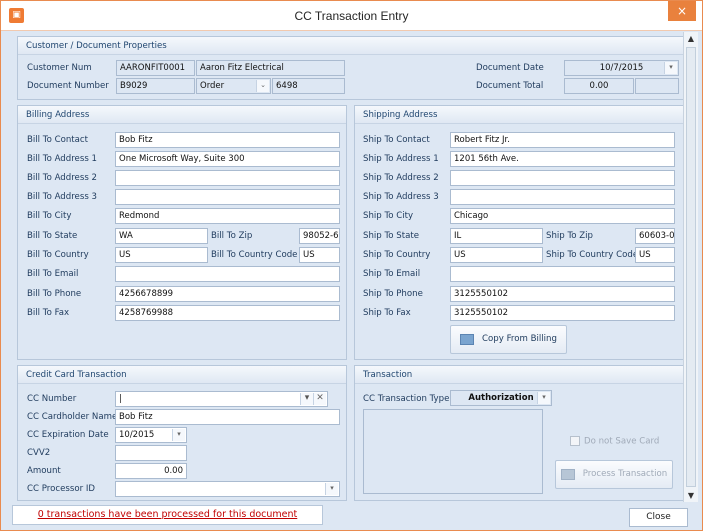 This screenshot has width=703, height=531. What do you see at coordinates (161, 236) in the screenshot?
I see `bill-state-input: WA` at bounding box center [161, 236].